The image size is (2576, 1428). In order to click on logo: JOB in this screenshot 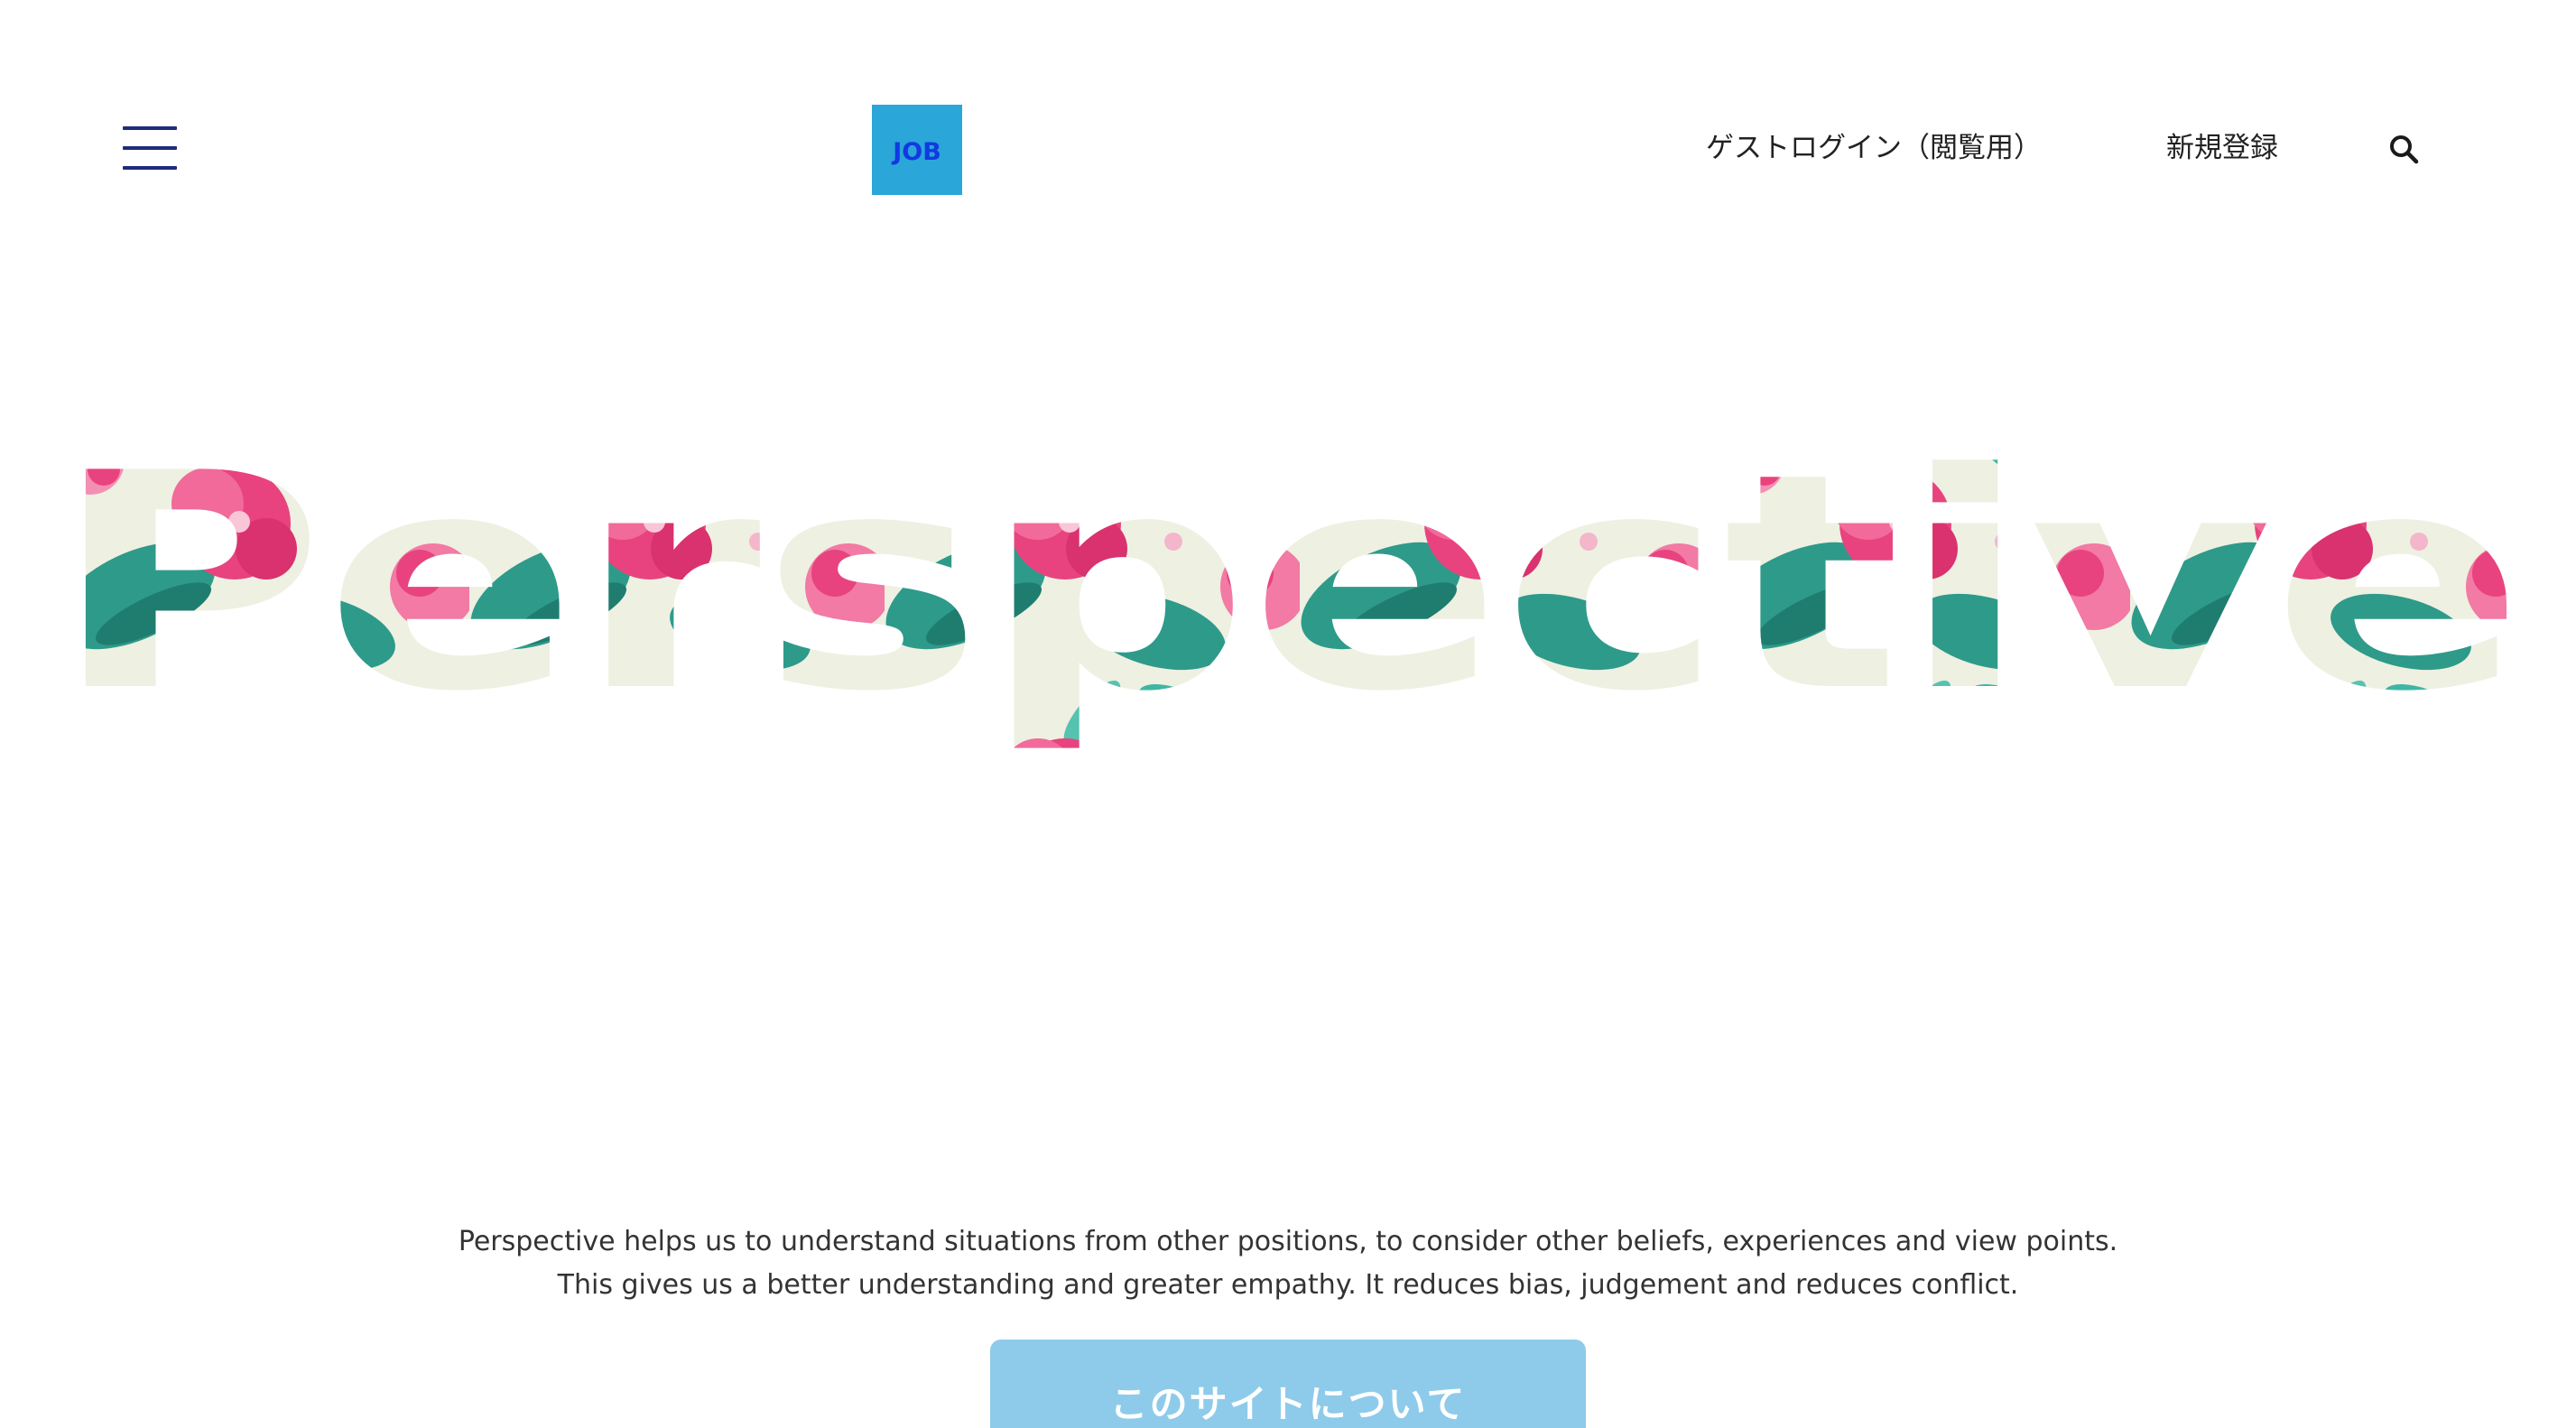, I will do `click(917, 150)`.